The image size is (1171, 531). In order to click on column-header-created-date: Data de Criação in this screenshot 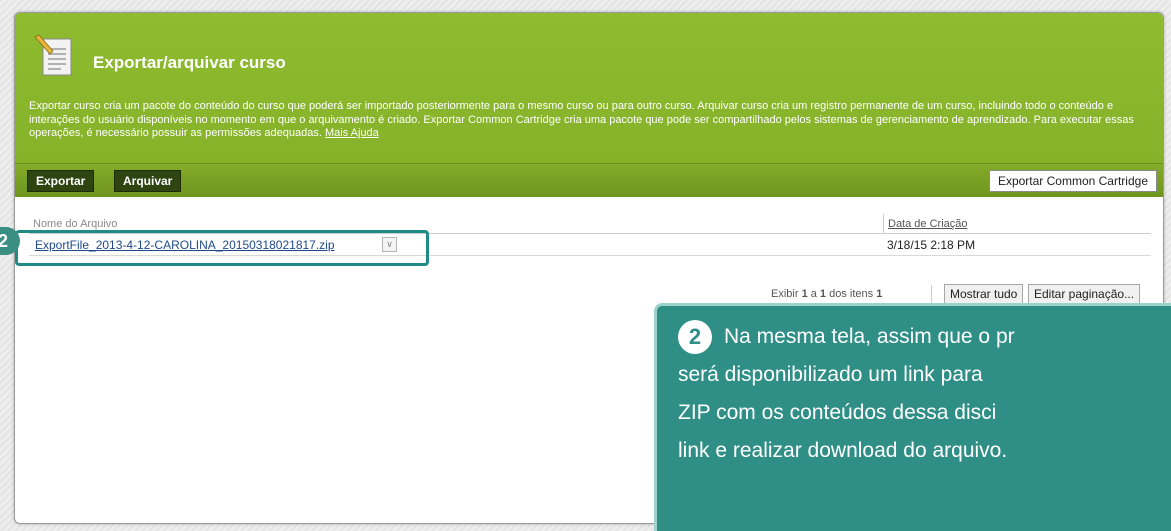, I will do `click(925, 224)`.